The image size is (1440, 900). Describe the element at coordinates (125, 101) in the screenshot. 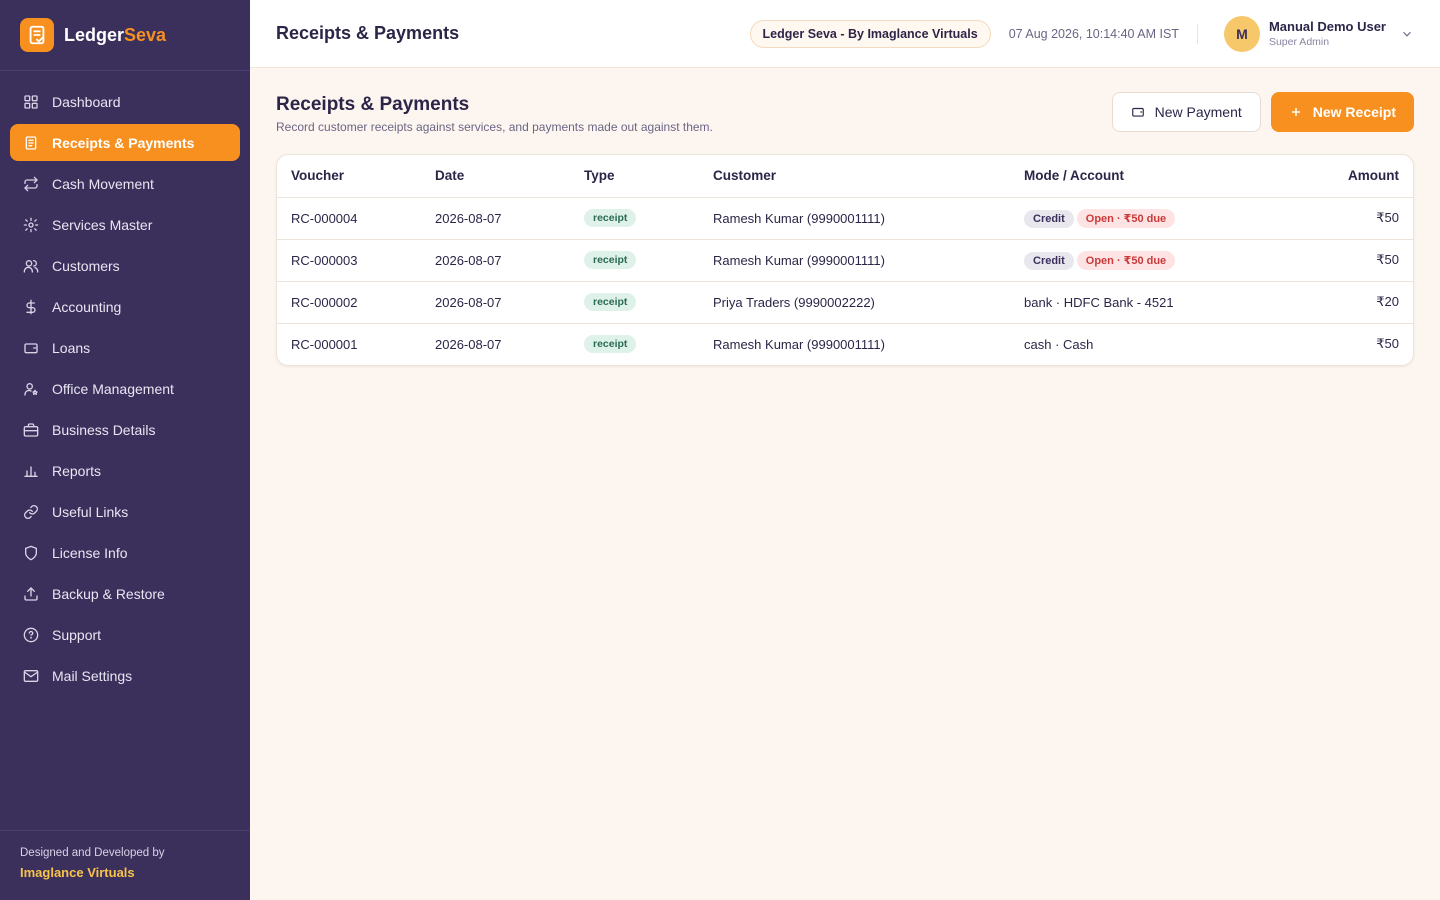

I see `sidebar-item-dashboard: Dashboard` at that location.